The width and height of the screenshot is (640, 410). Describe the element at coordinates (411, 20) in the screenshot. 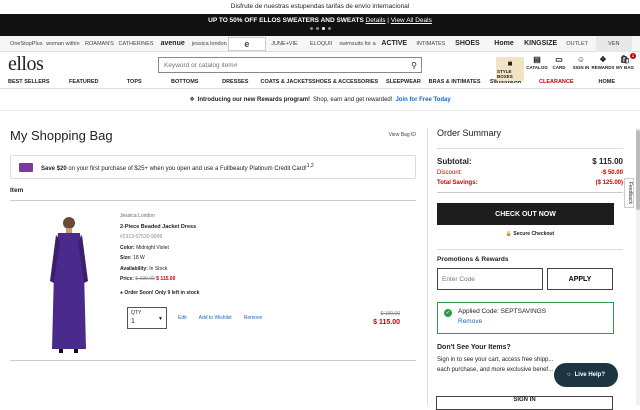

I see `promo-view-all-link: View All Deals` at that location.